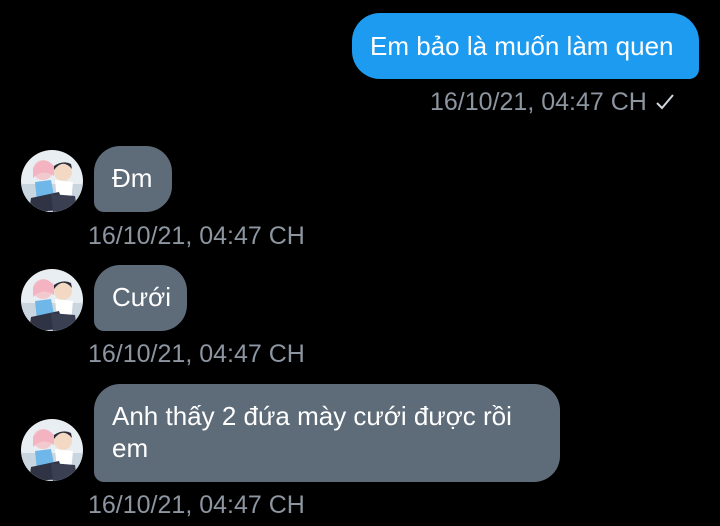 The image size is (720, 526). I want to click on timestamp-text: 16/10/21, 04:47 CH, so click(538, 102).